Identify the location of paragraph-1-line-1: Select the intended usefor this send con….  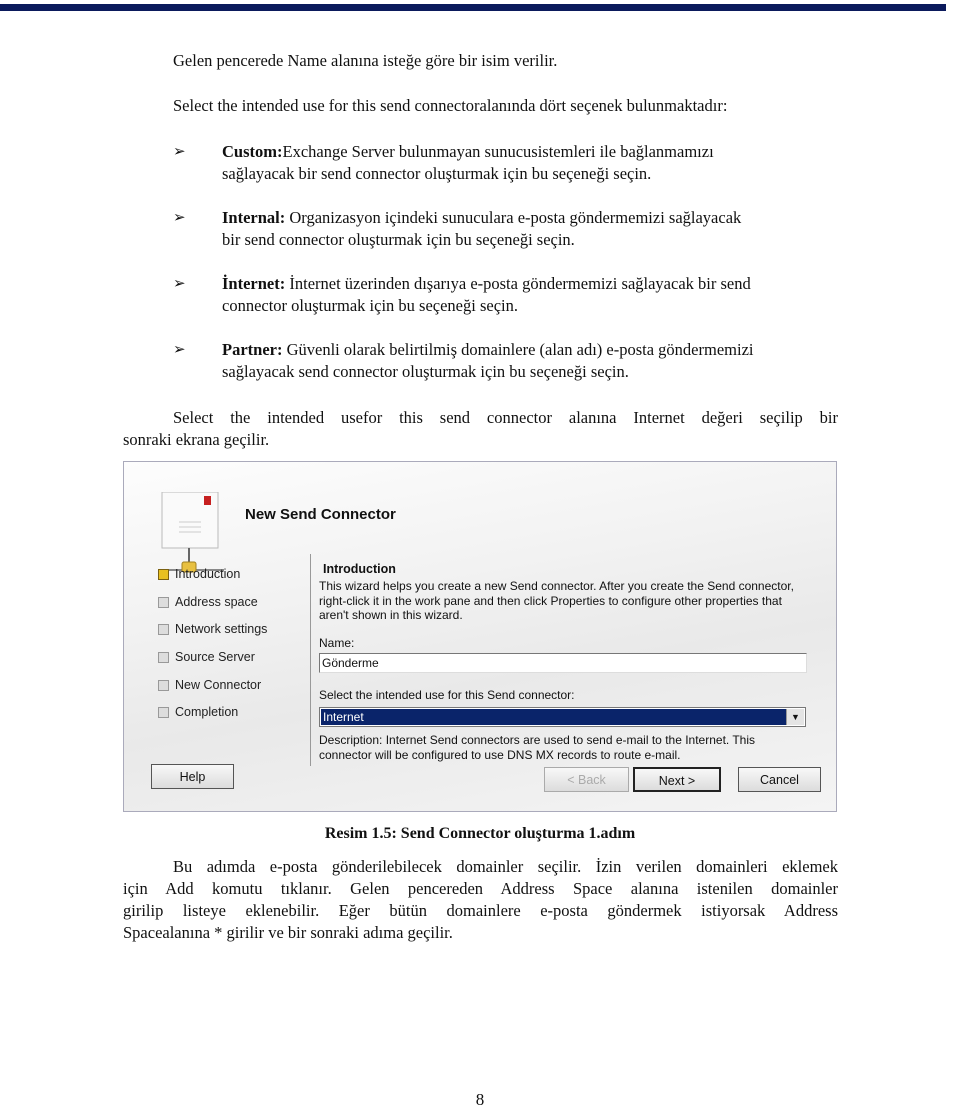
(505, 417).